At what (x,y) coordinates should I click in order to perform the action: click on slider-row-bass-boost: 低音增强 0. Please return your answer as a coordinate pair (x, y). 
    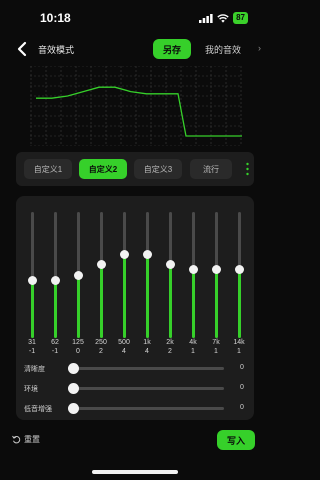
    Looking at the image, I should click on (137, 409).